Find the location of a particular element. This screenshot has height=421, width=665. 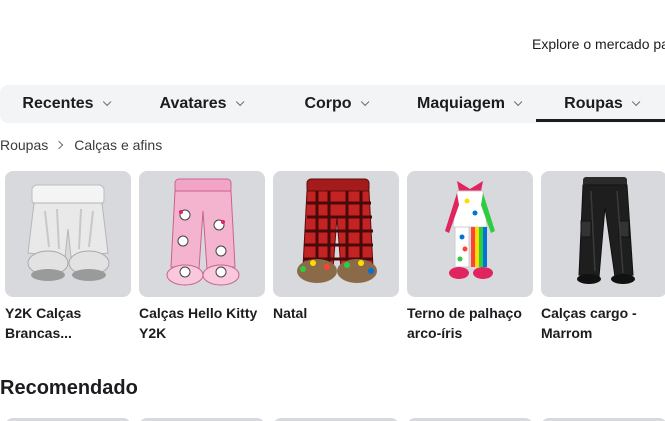

item-name: Terno de palhaço arco-íris is located at coordinates (464, 323).